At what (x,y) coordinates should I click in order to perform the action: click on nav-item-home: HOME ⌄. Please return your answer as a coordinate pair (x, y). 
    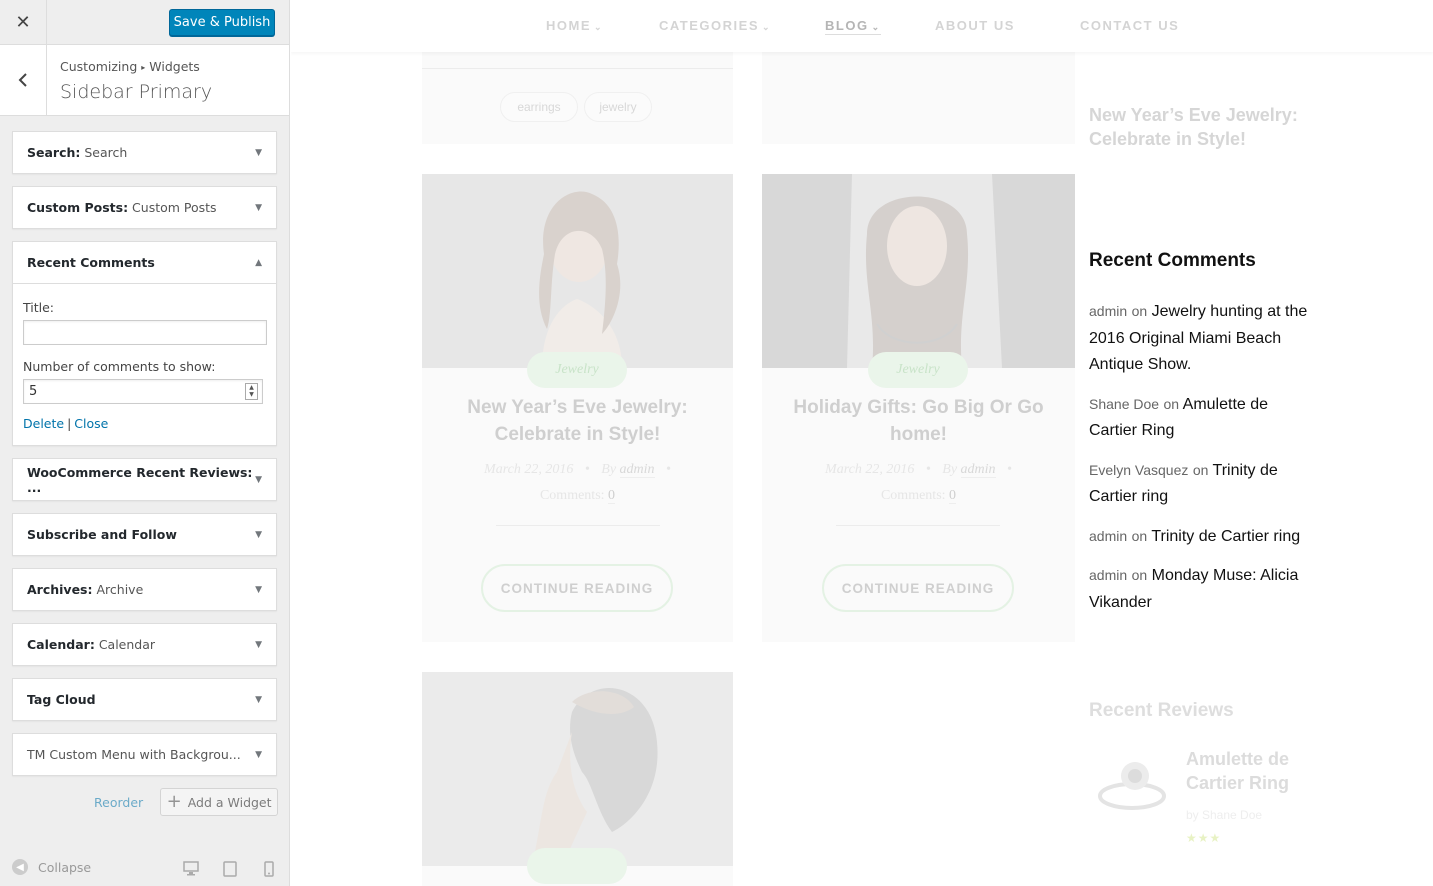
    Looking at the image, I should click on (574, 25).